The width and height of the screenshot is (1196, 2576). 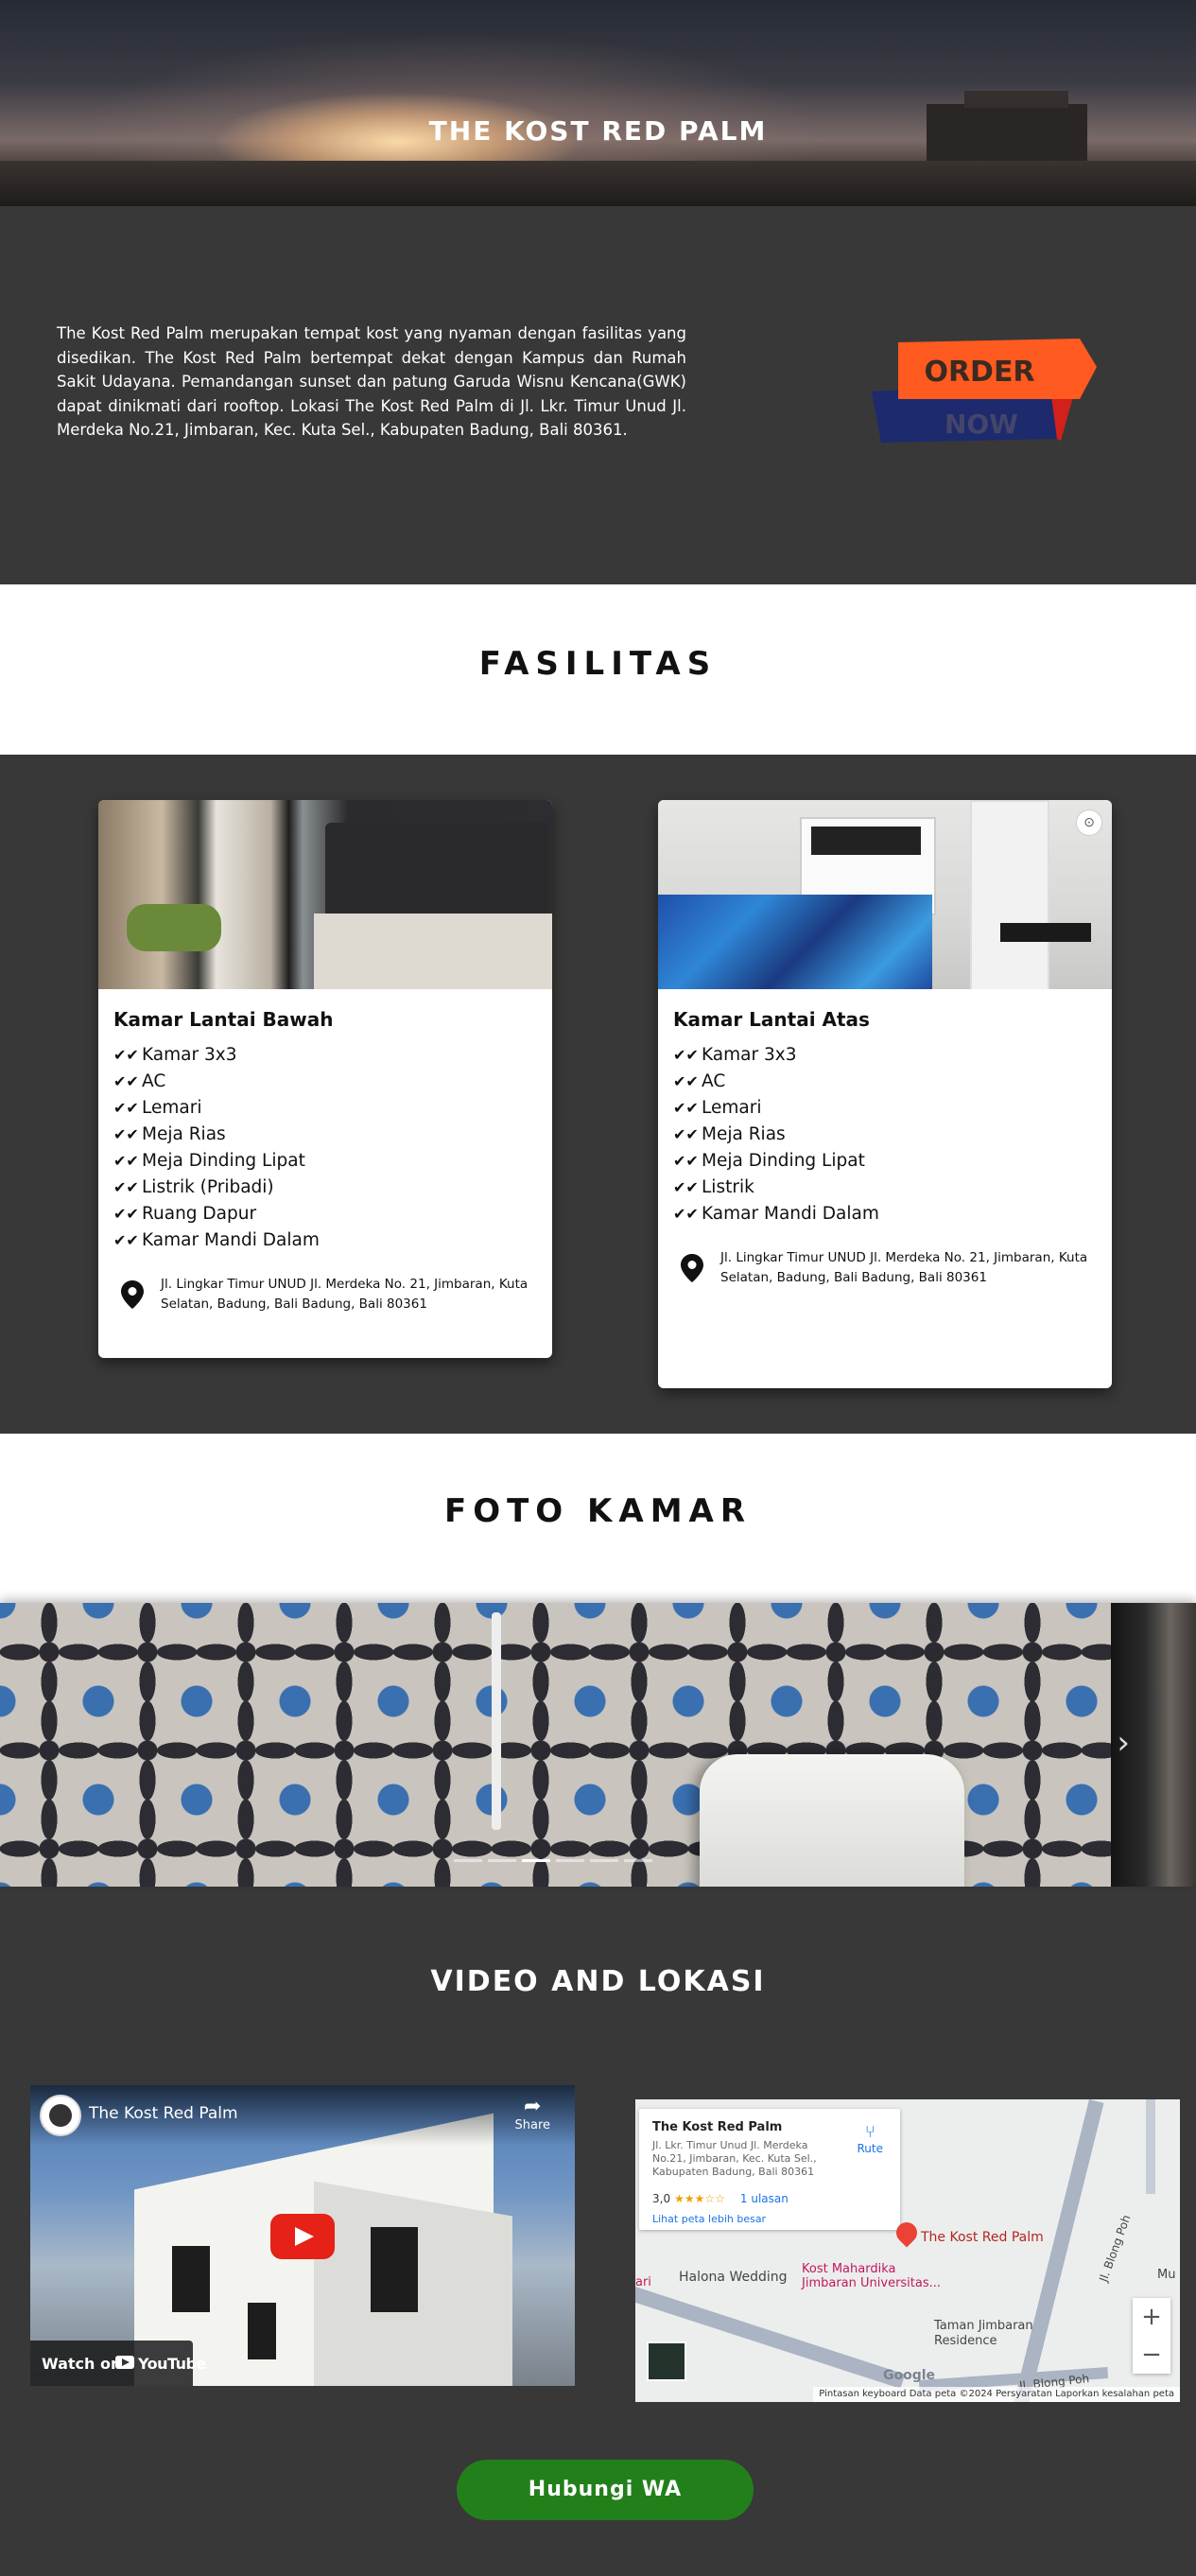 I want to click on facilities-heading: FASILITAS, so click(x=598, y=664).